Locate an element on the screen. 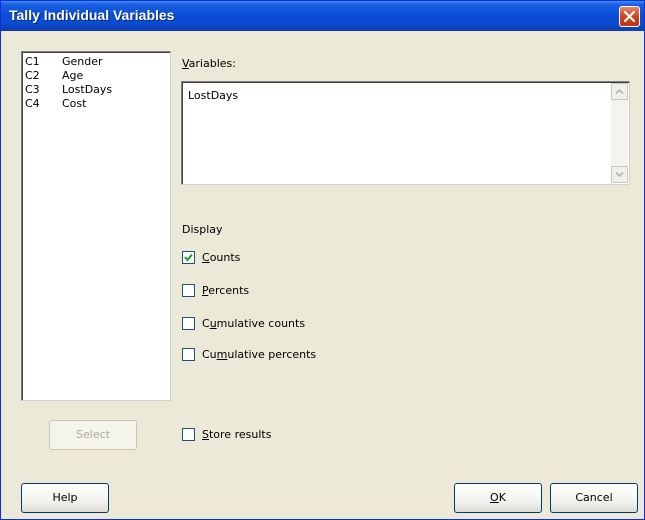 Image resolution: width=645 pixels, height=520 pixels. variables-scrollbar is located at coordinates (619, 133).